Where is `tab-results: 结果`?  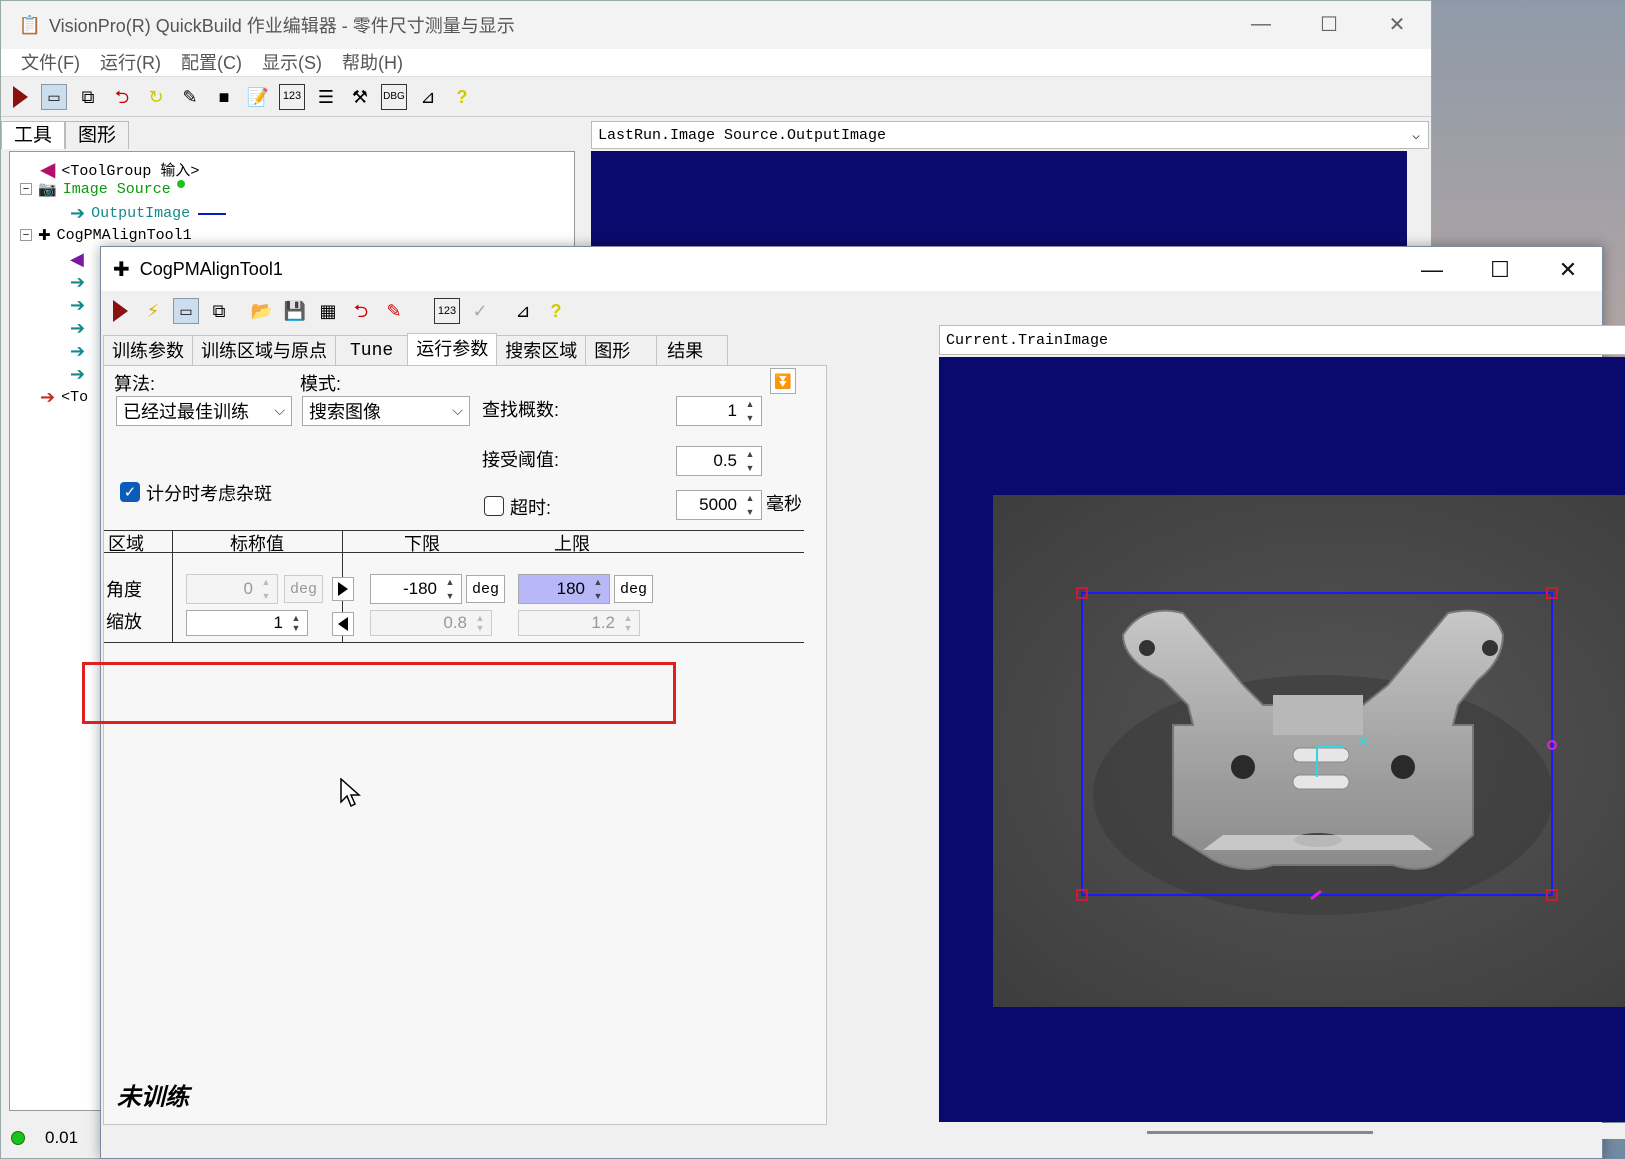 tab-results: 结果 is located at coordinates (692, 350).